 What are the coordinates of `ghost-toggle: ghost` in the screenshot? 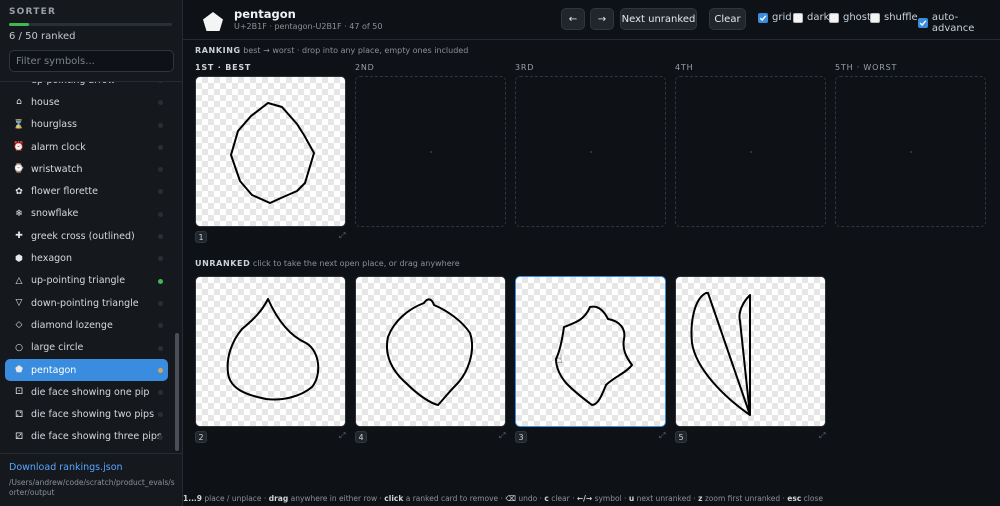 It's located at (850, 17).